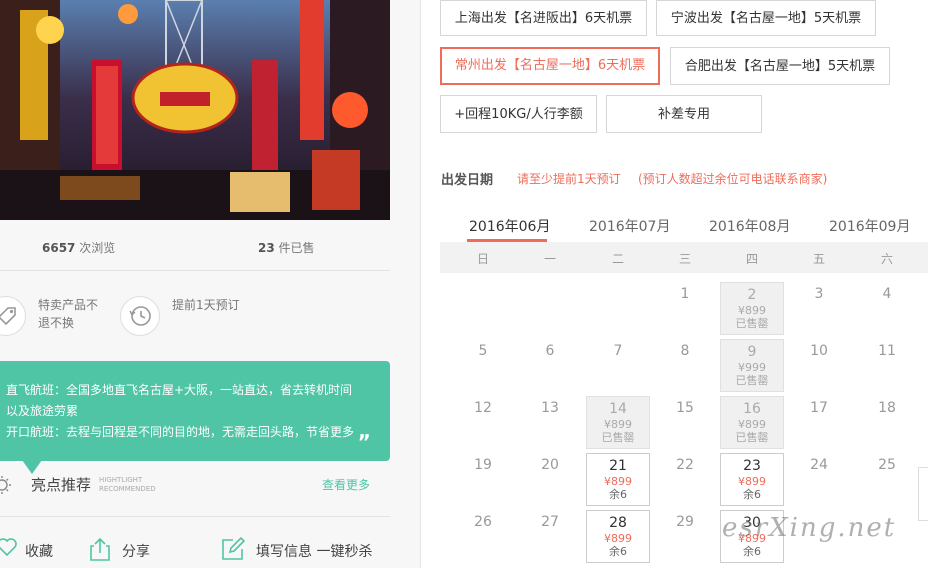 The height and width of the screenshot is (568, 928). I want to click on calendar-day-14: 14 ¥899 已售罄, so click(618, 422).